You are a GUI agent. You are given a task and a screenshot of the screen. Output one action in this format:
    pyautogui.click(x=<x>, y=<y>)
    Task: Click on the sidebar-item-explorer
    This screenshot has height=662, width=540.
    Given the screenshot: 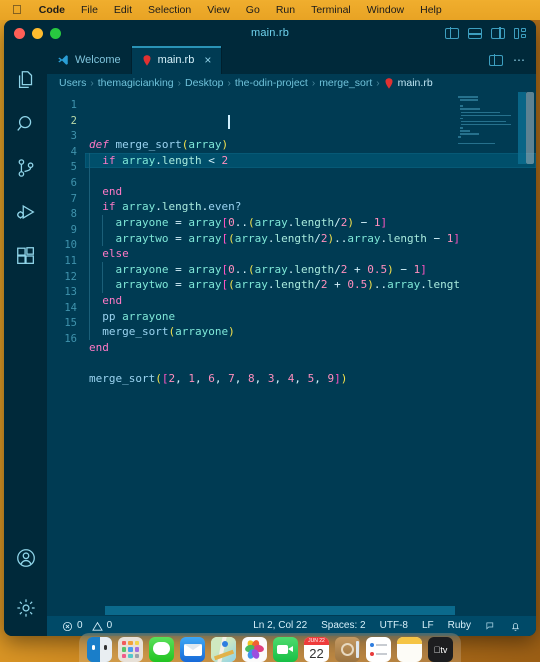 What is the action you would take?
    pyautogui.click(x=25, y=80)
    